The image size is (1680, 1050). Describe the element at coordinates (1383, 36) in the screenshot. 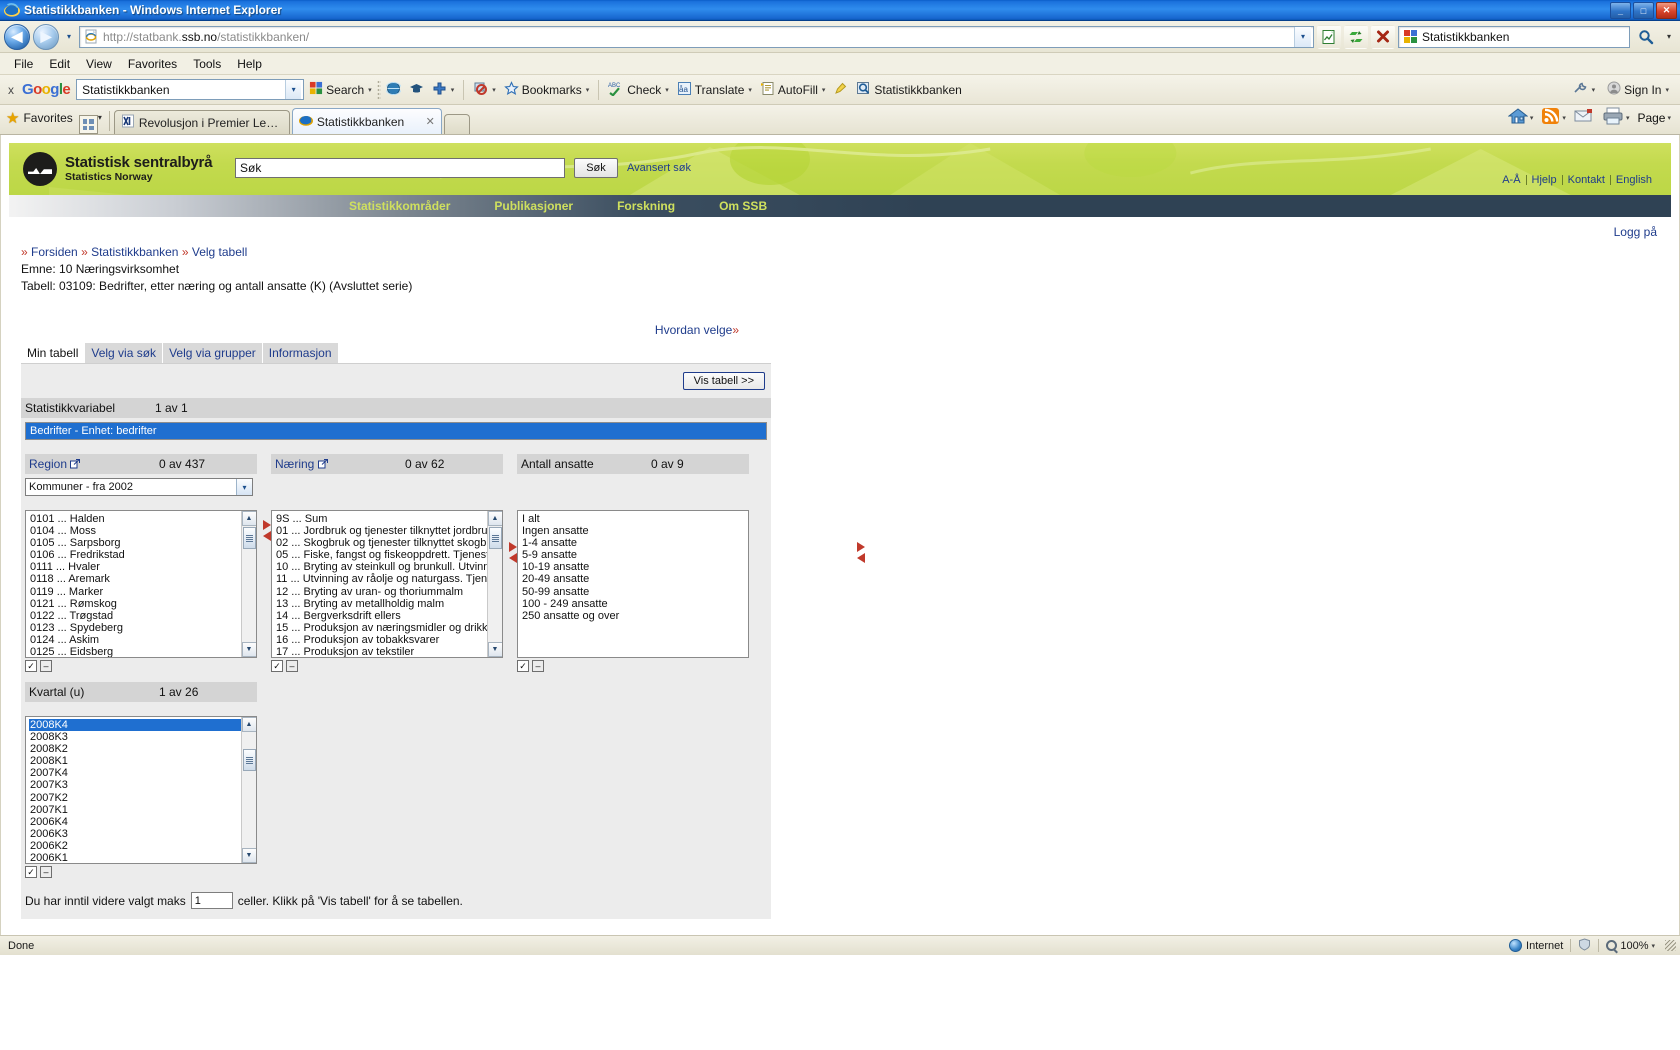

I see `stop-icon` at that location.